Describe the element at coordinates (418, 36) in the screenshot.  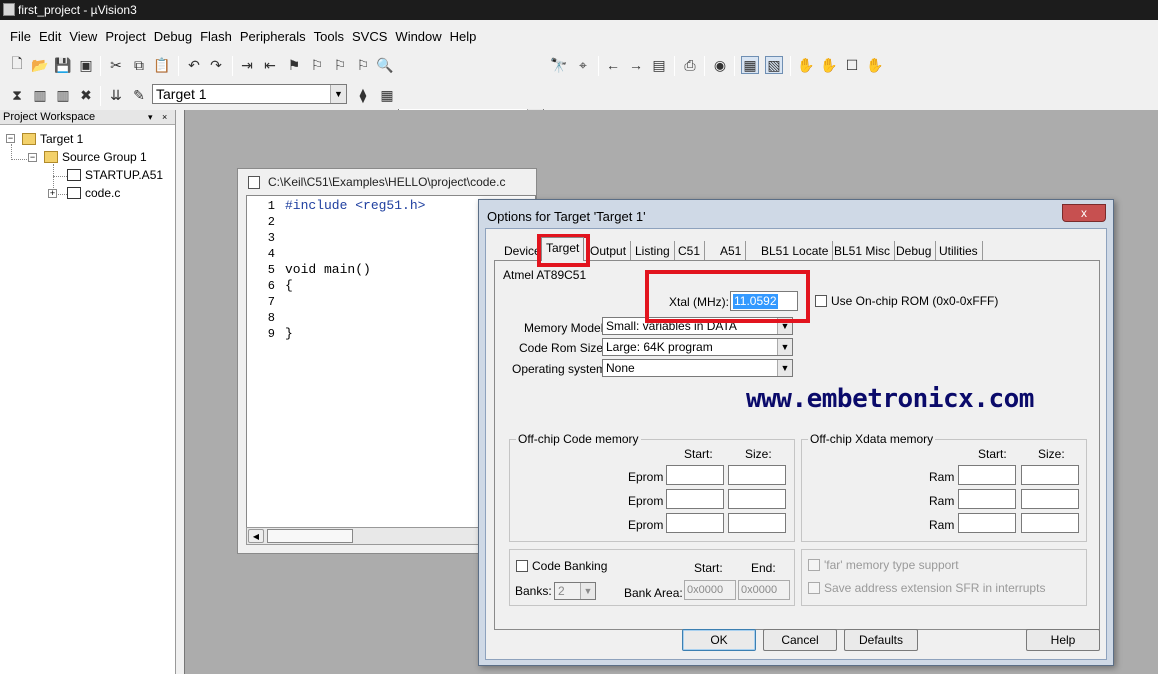
I see `menu-window: Window` at that location.